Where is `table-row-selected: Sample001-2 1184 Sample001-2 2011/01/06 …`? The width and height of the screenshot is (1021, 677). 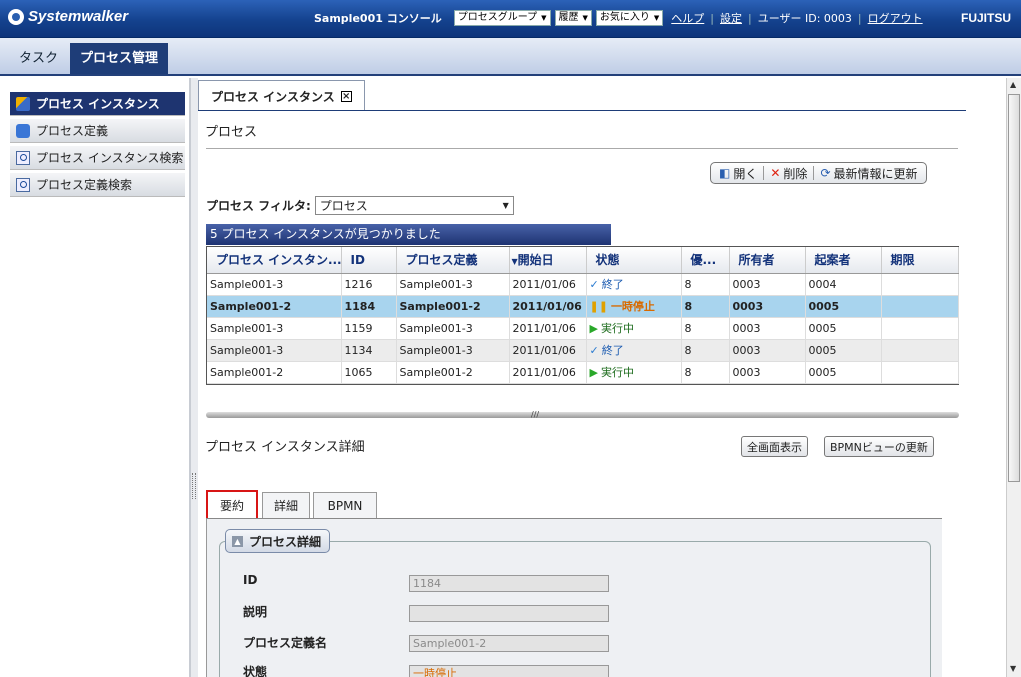
table-row-selected: Sample001-2 1184 Sample001-2 2011/01/06 … is located at coordinates (583, 306).